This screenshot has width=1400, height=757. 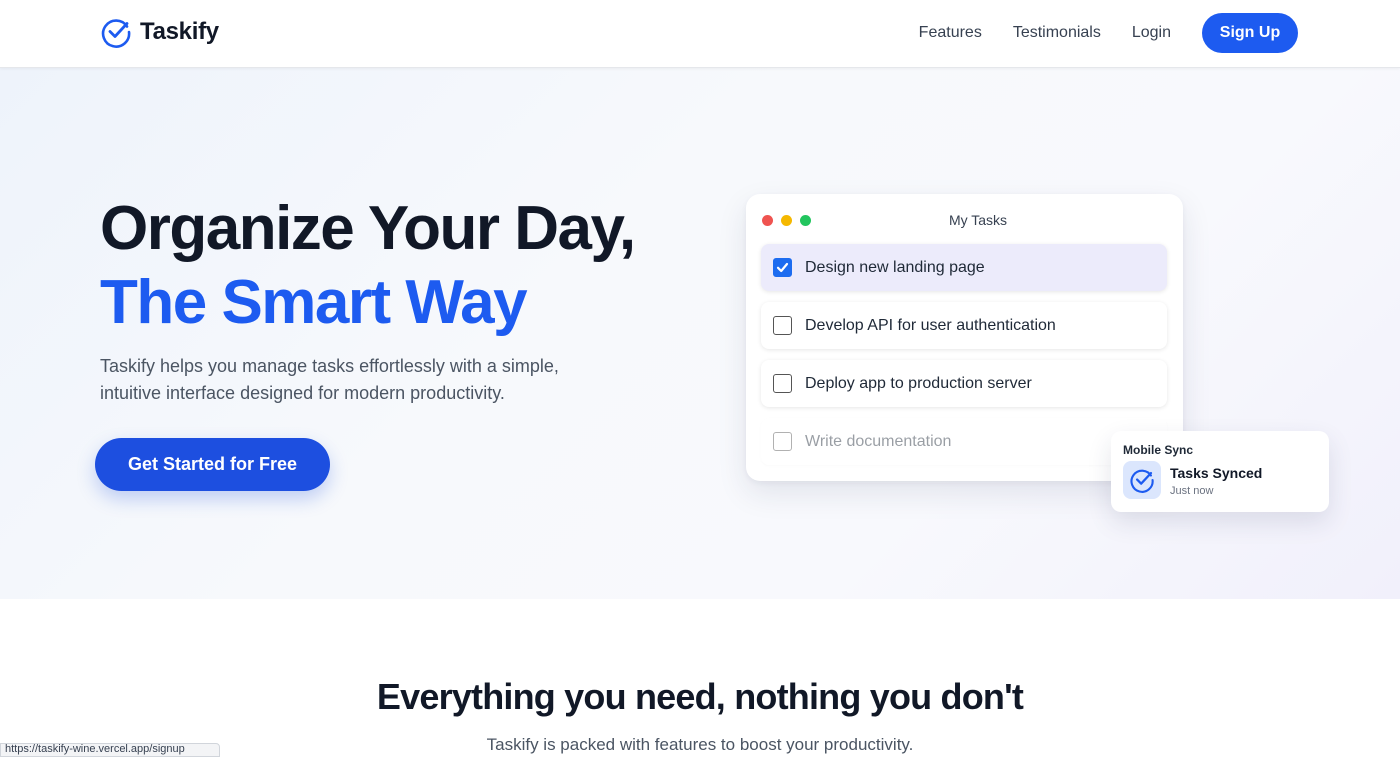 What do you see at coordinates (1192, 491) in the screenshot?
I see `sync-time: Just now` at bounding box center [1192, 491].